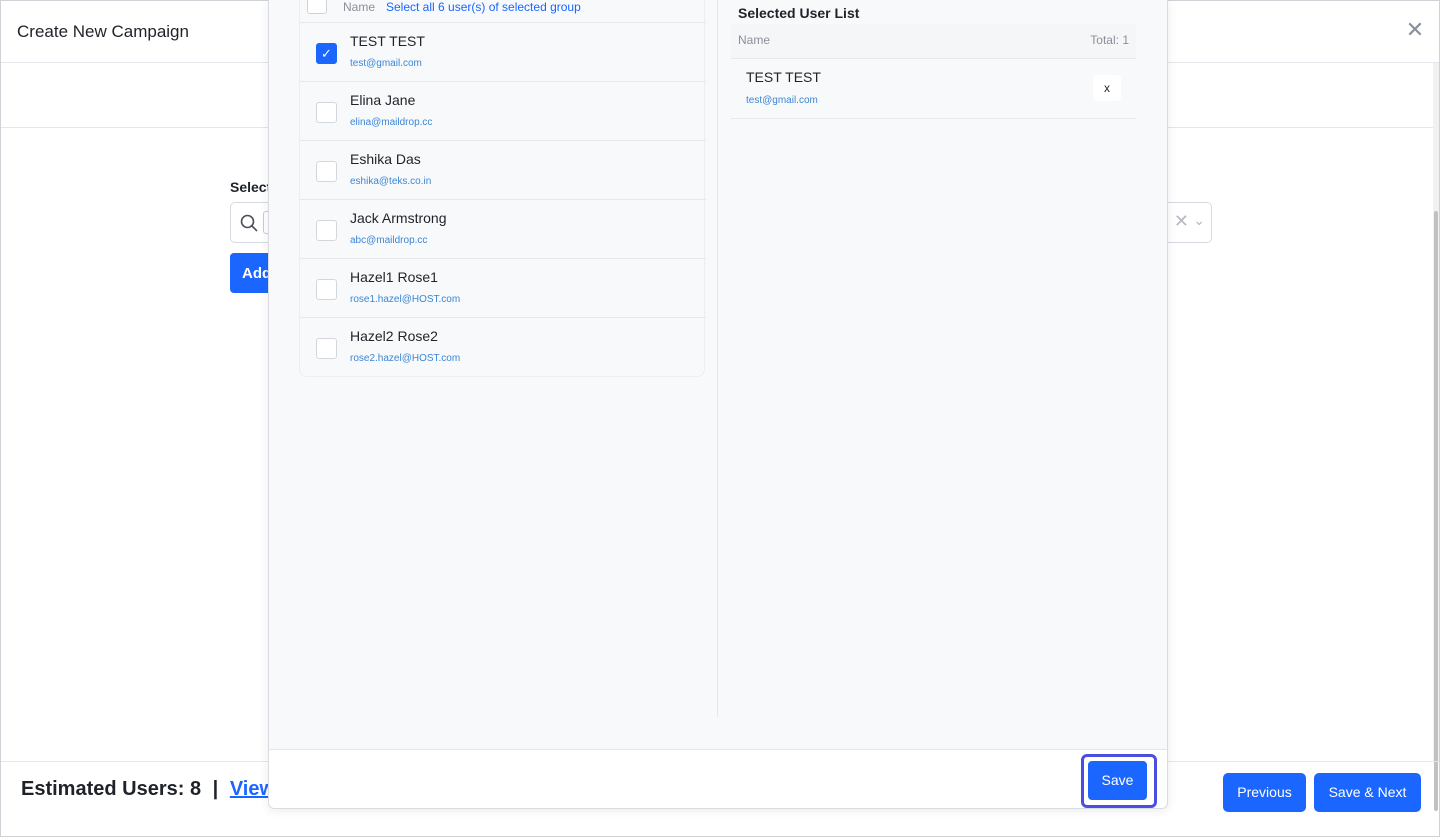  I want to click on user-name: Hazel2 Rose2, so click(394, 336).